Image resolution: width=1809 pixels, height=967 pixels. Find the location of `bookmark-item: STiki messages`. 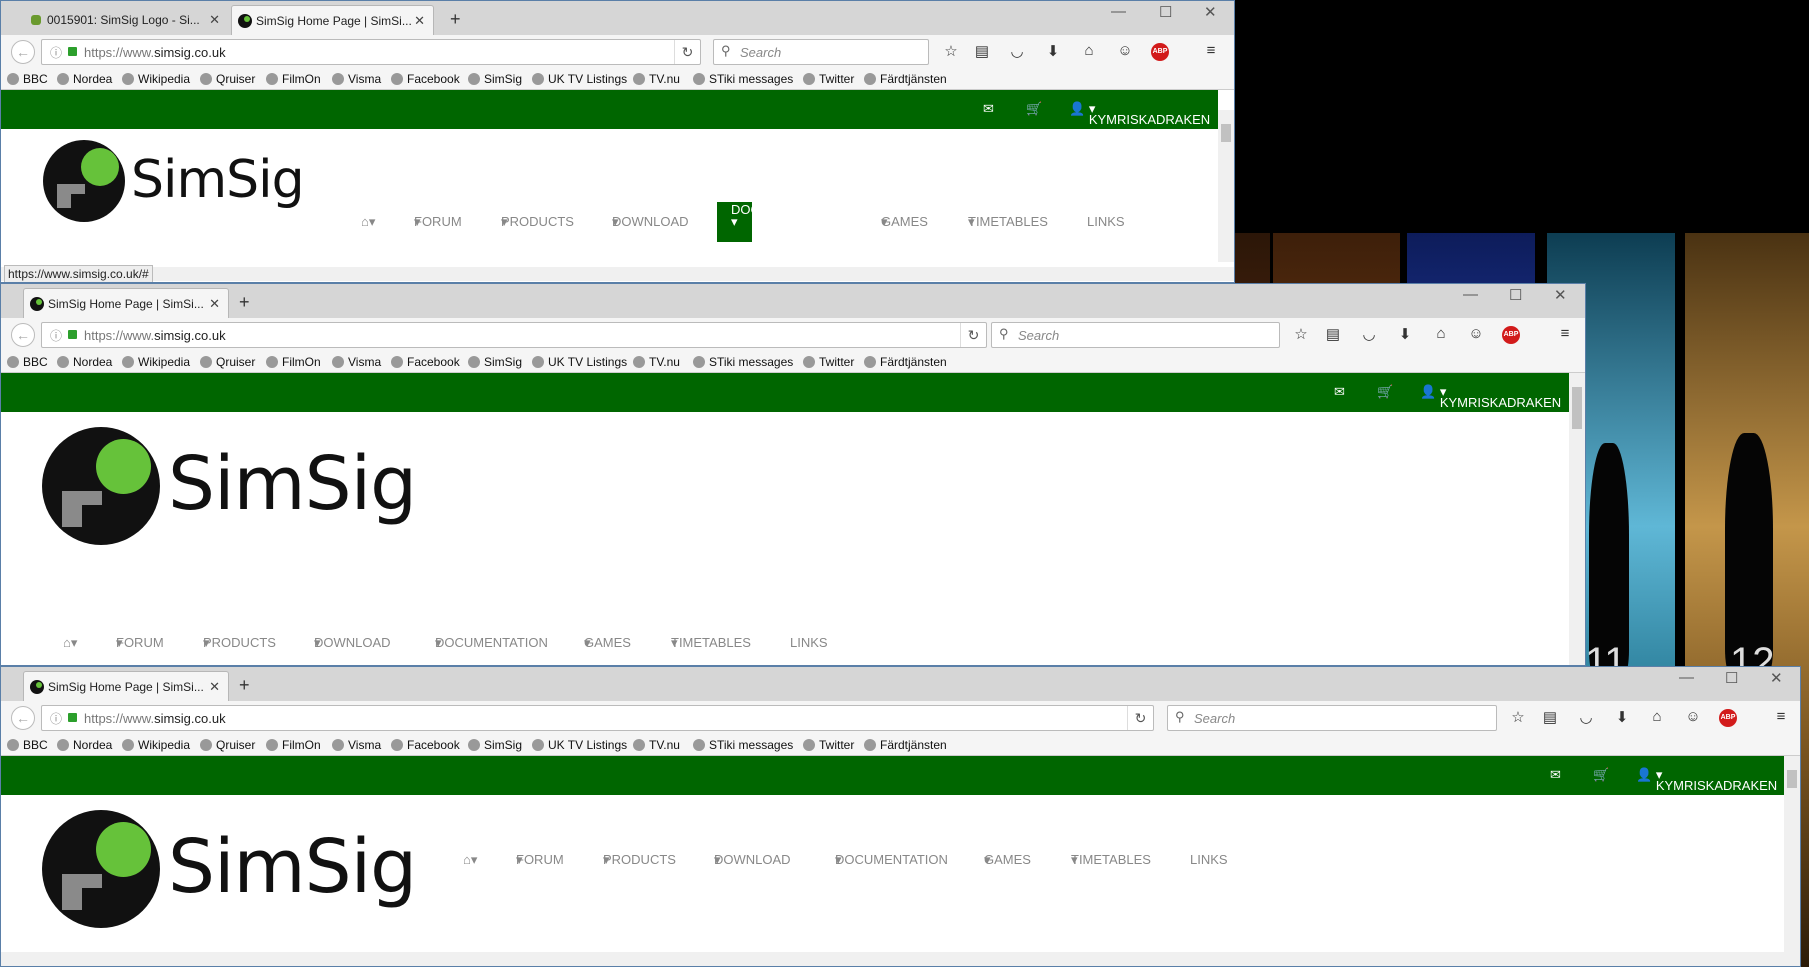

bookmark-item: STiki messages is located at coordinates (743, 745).